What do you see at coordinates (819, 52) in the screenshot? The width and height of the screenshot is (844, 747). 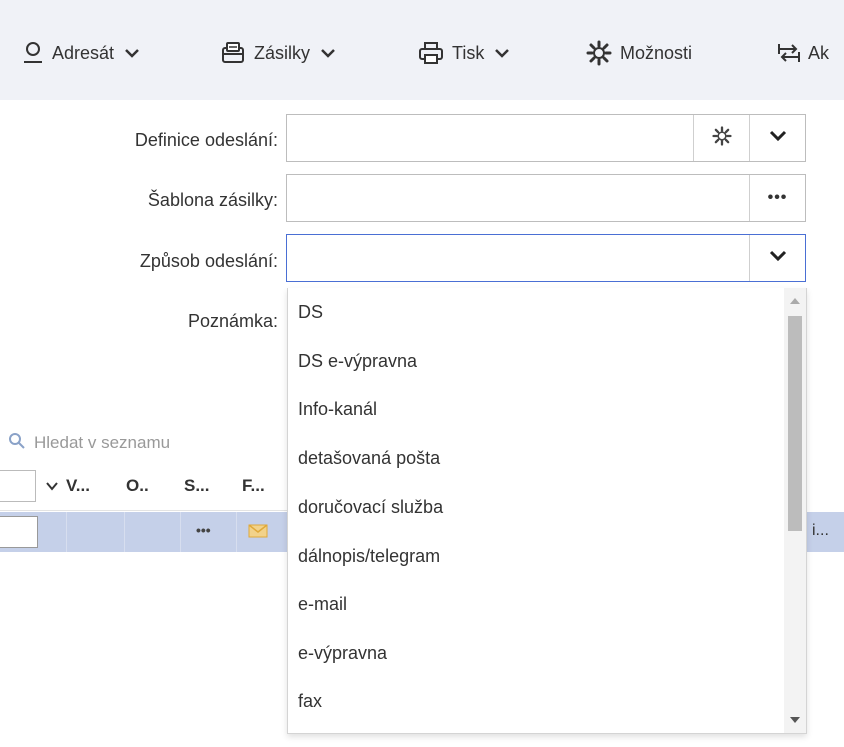 I see `toolbar-ak-label: Ak` at bounding box center [819, 52].